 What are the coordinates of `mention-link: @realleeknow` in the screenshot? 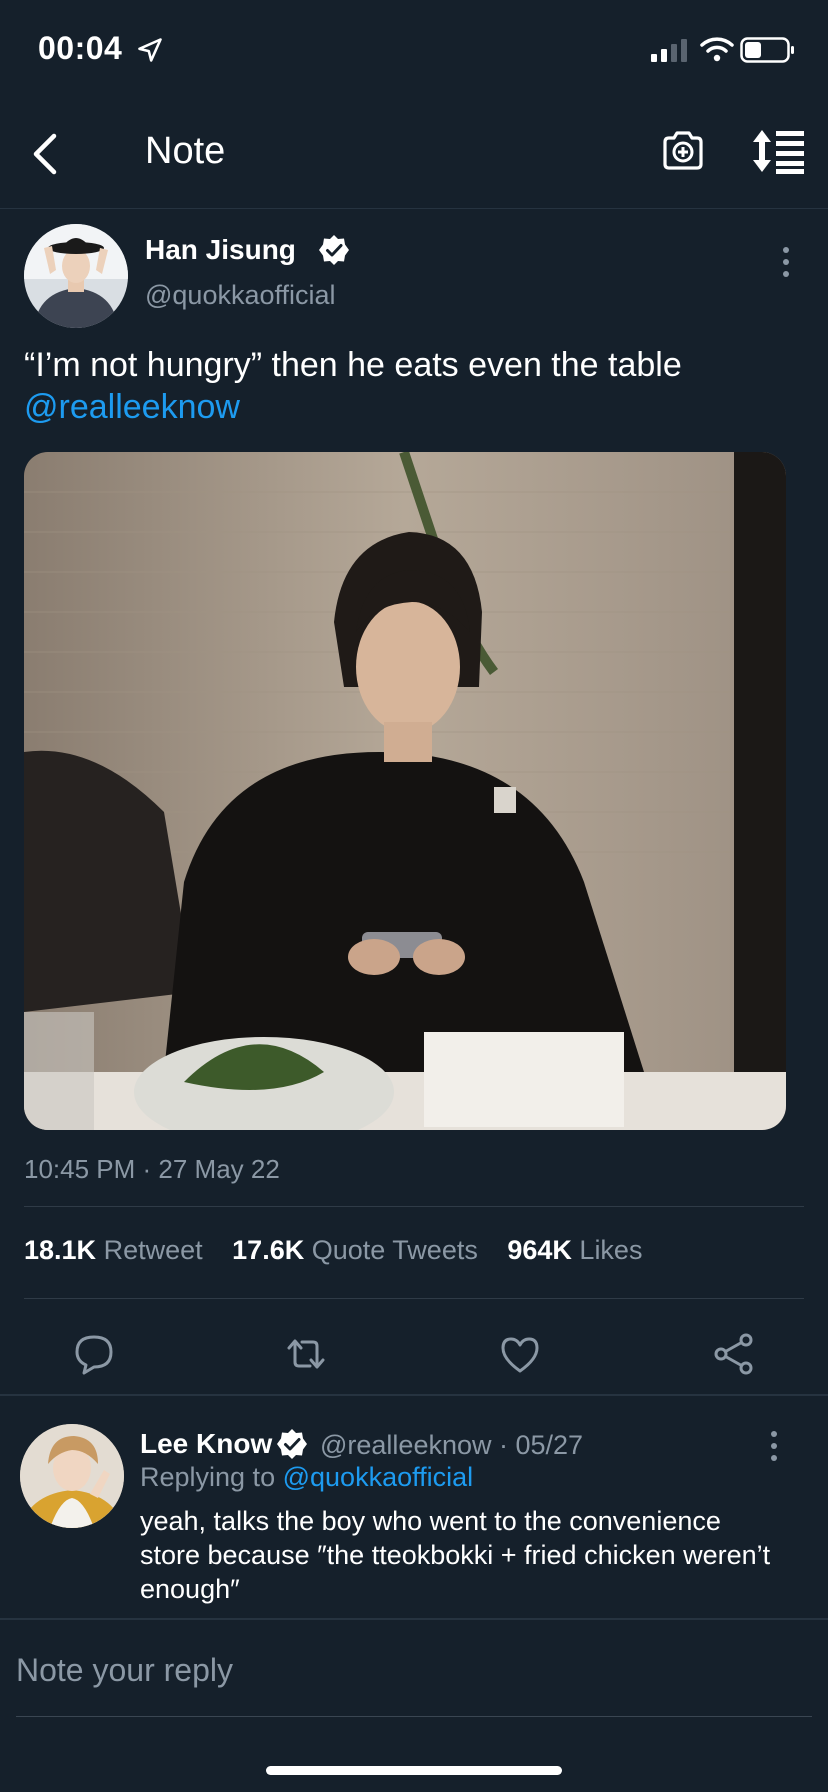 It's located at (132, 407).